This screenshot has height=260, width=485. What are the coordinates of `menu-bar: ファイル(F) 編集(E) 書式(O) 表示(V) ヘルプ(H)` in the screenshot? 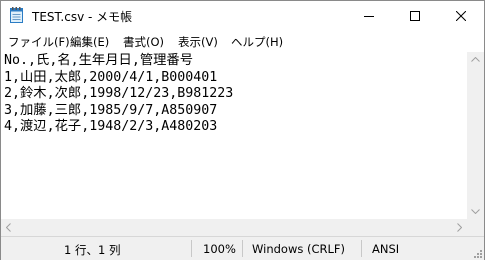 It's located at (242, 41).